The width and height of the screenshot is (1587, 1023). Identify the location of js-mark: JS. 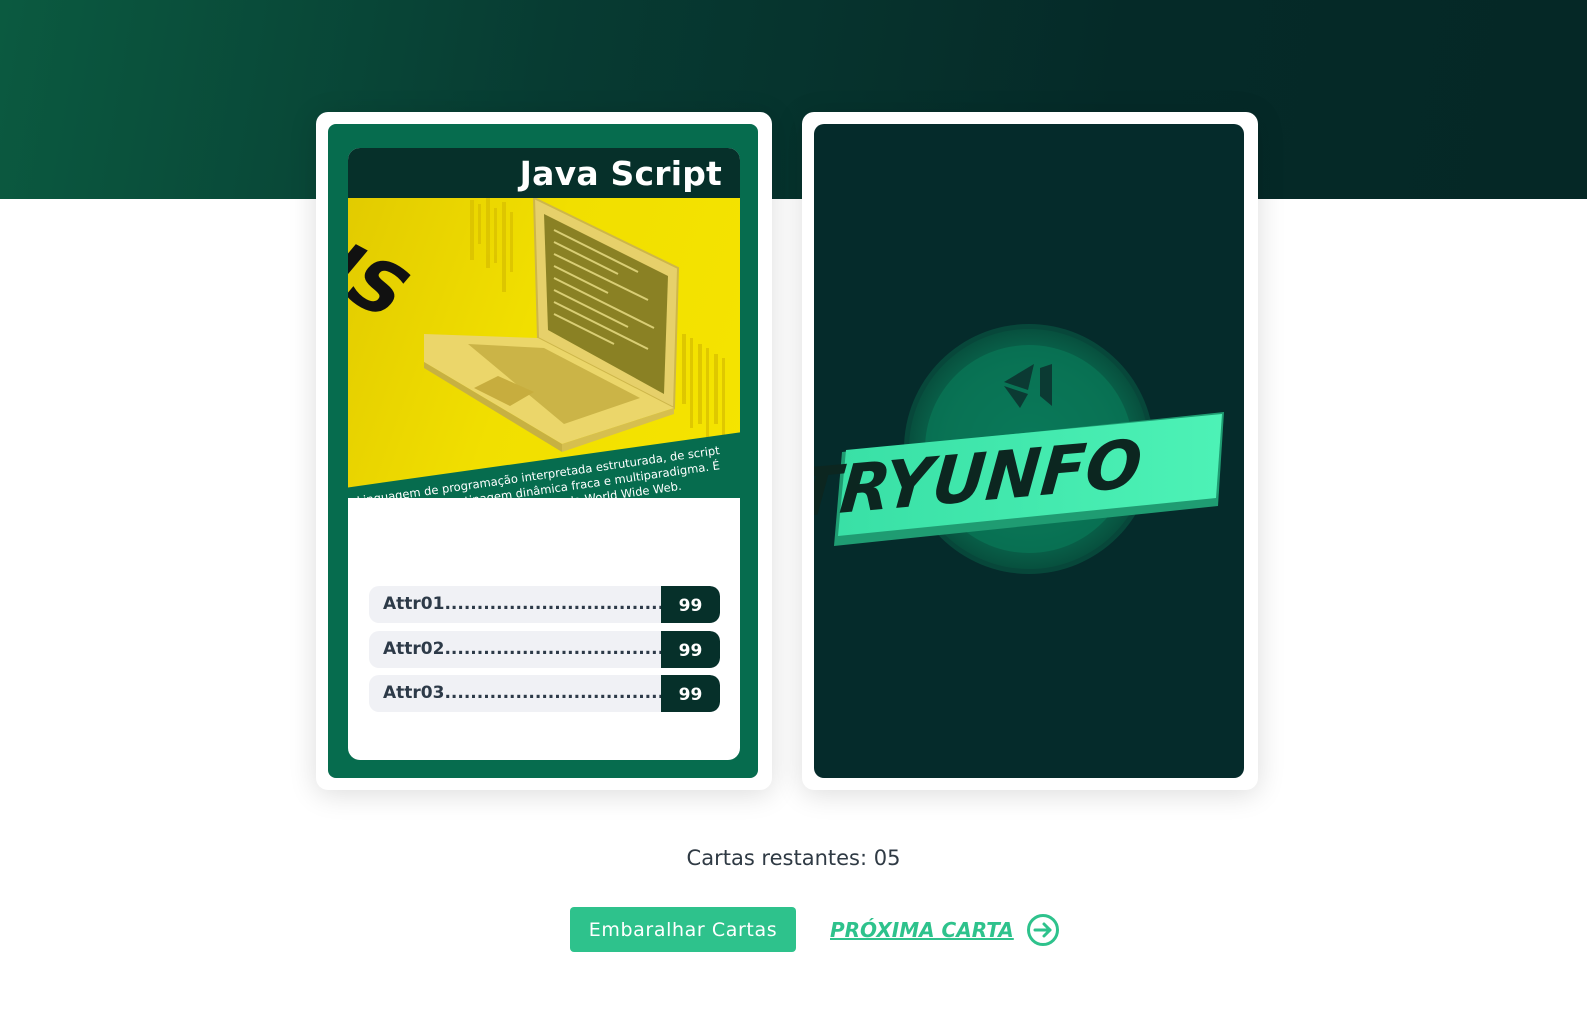
(388, 280).